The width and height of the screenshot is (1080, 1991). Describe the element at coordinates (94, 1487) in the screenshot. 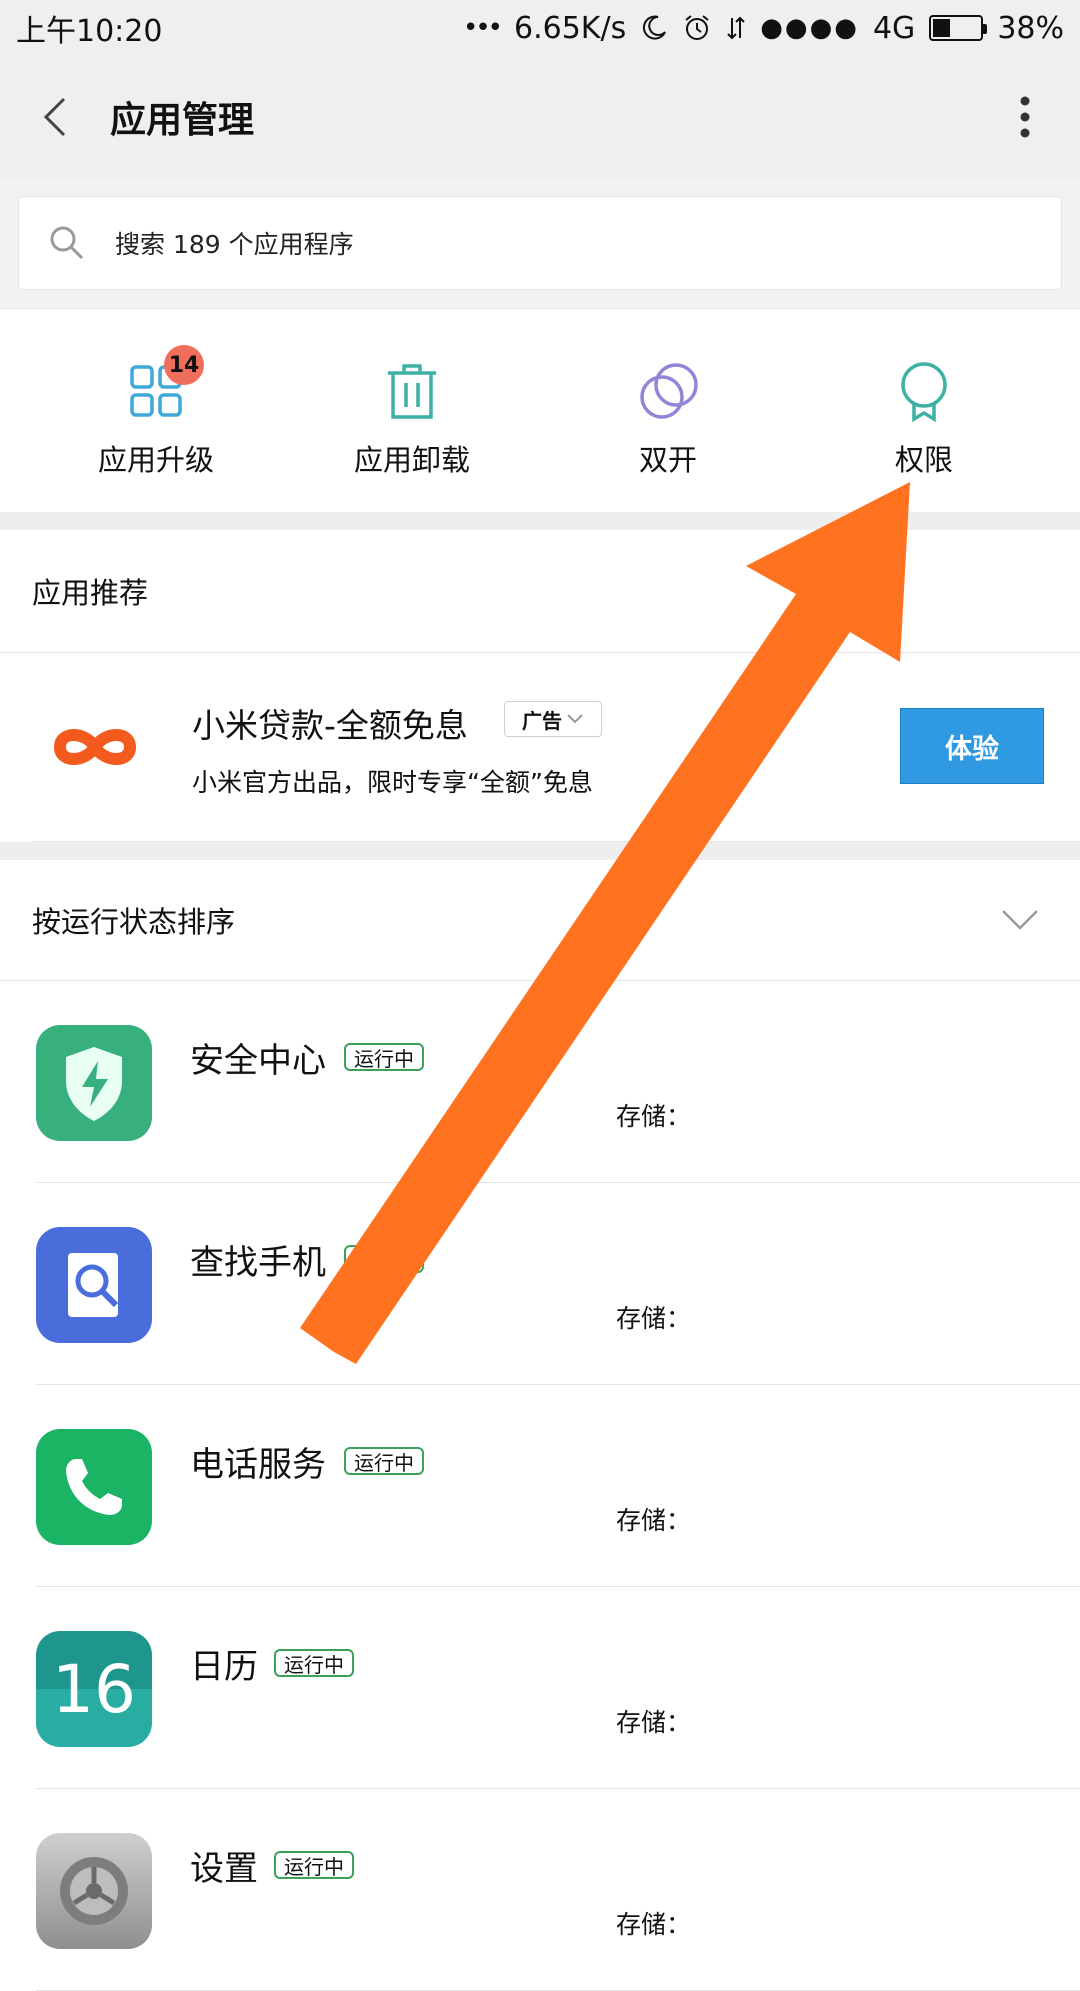

I see `phone-icon` at that location.